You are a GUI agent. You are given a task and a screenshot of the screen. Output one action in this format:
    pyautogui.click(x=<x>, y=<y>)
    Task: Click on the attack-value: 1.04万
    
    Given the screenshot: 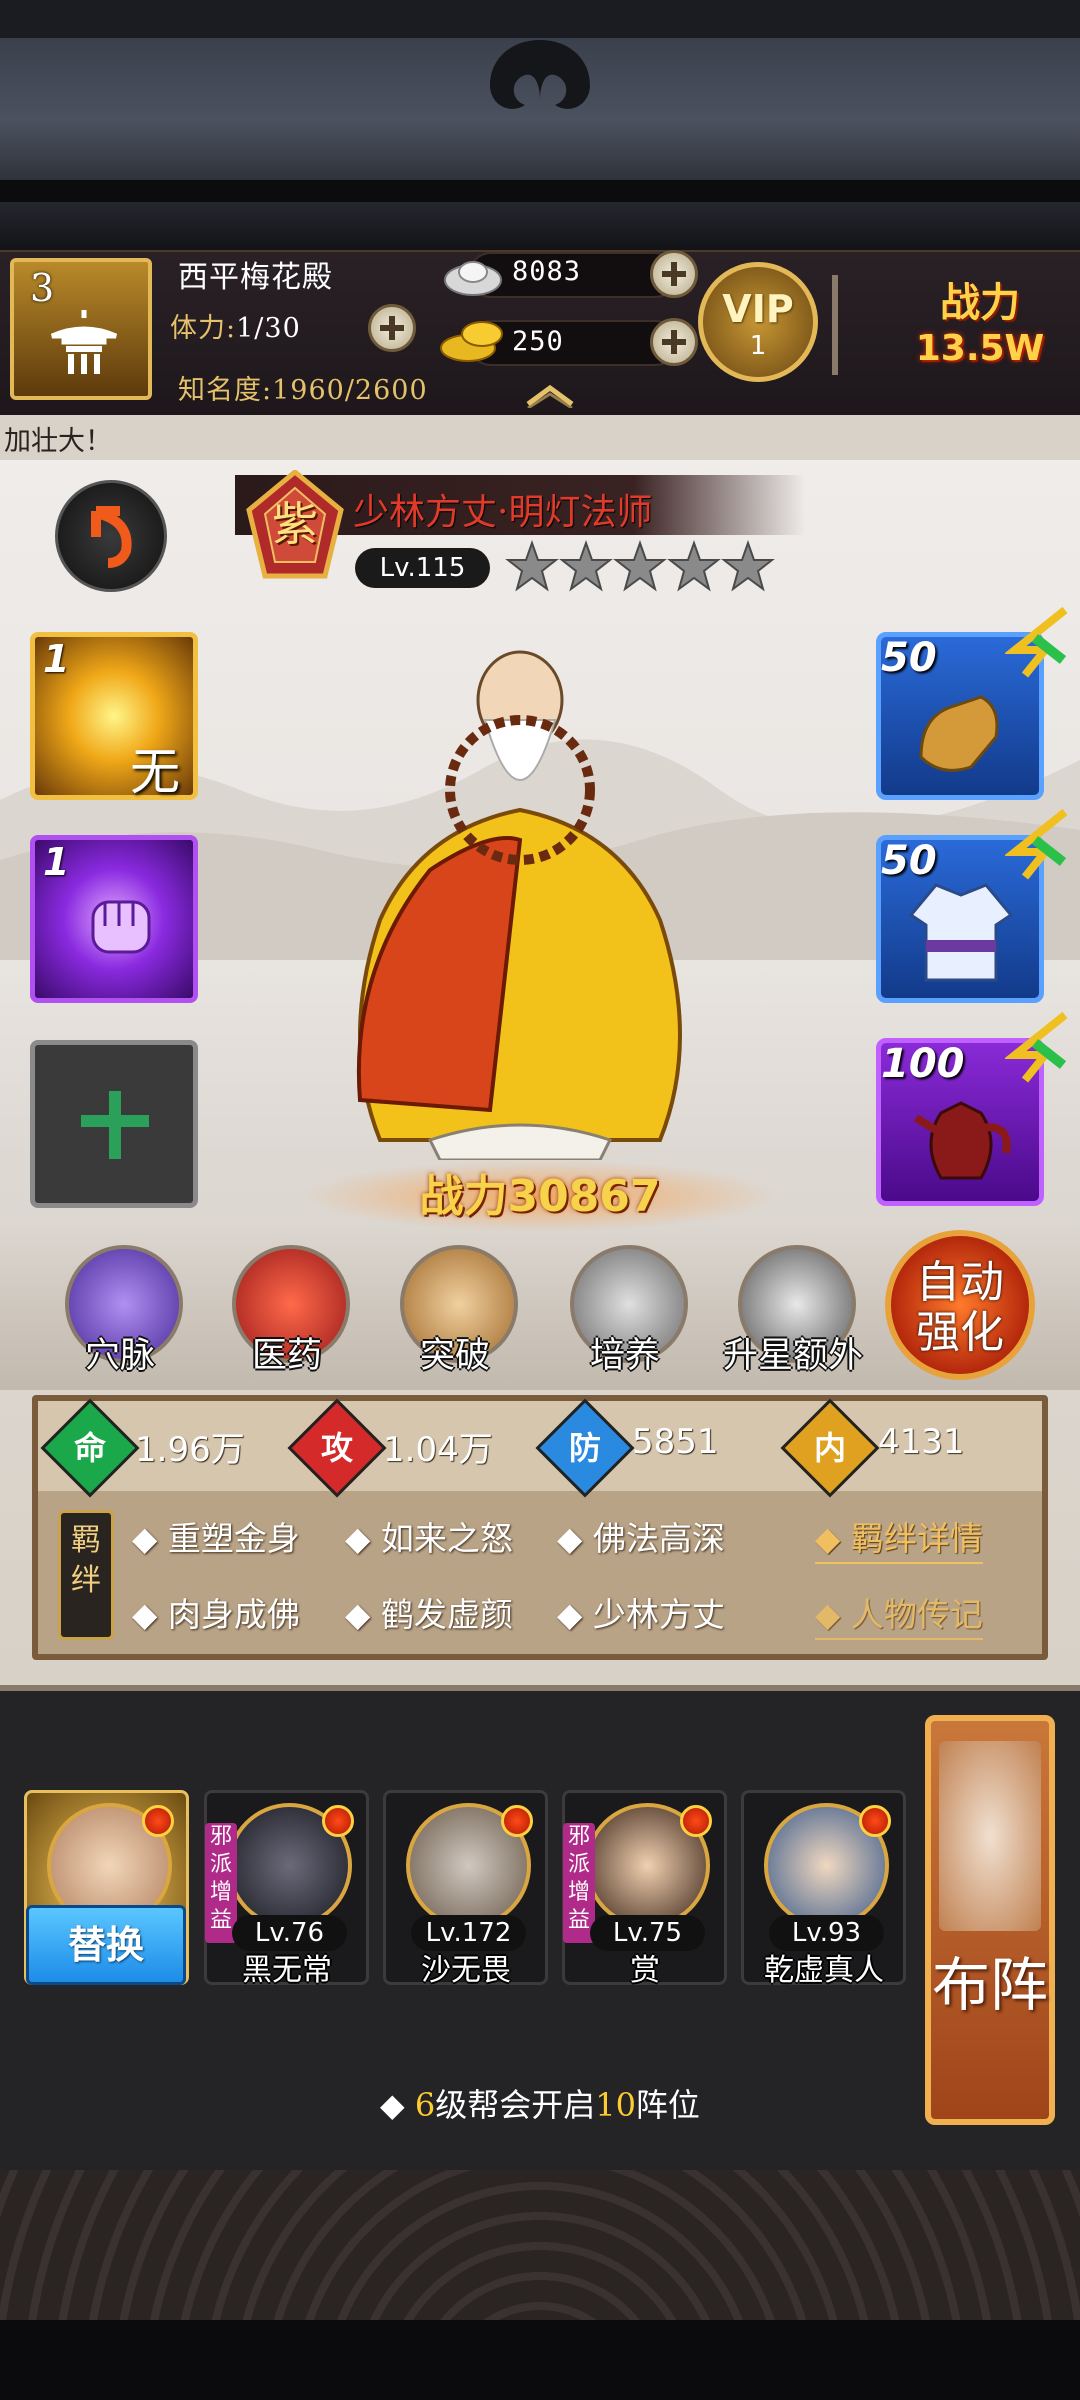 What is the action you would take?
    pyautogui.click(x=438, y=1450)
    